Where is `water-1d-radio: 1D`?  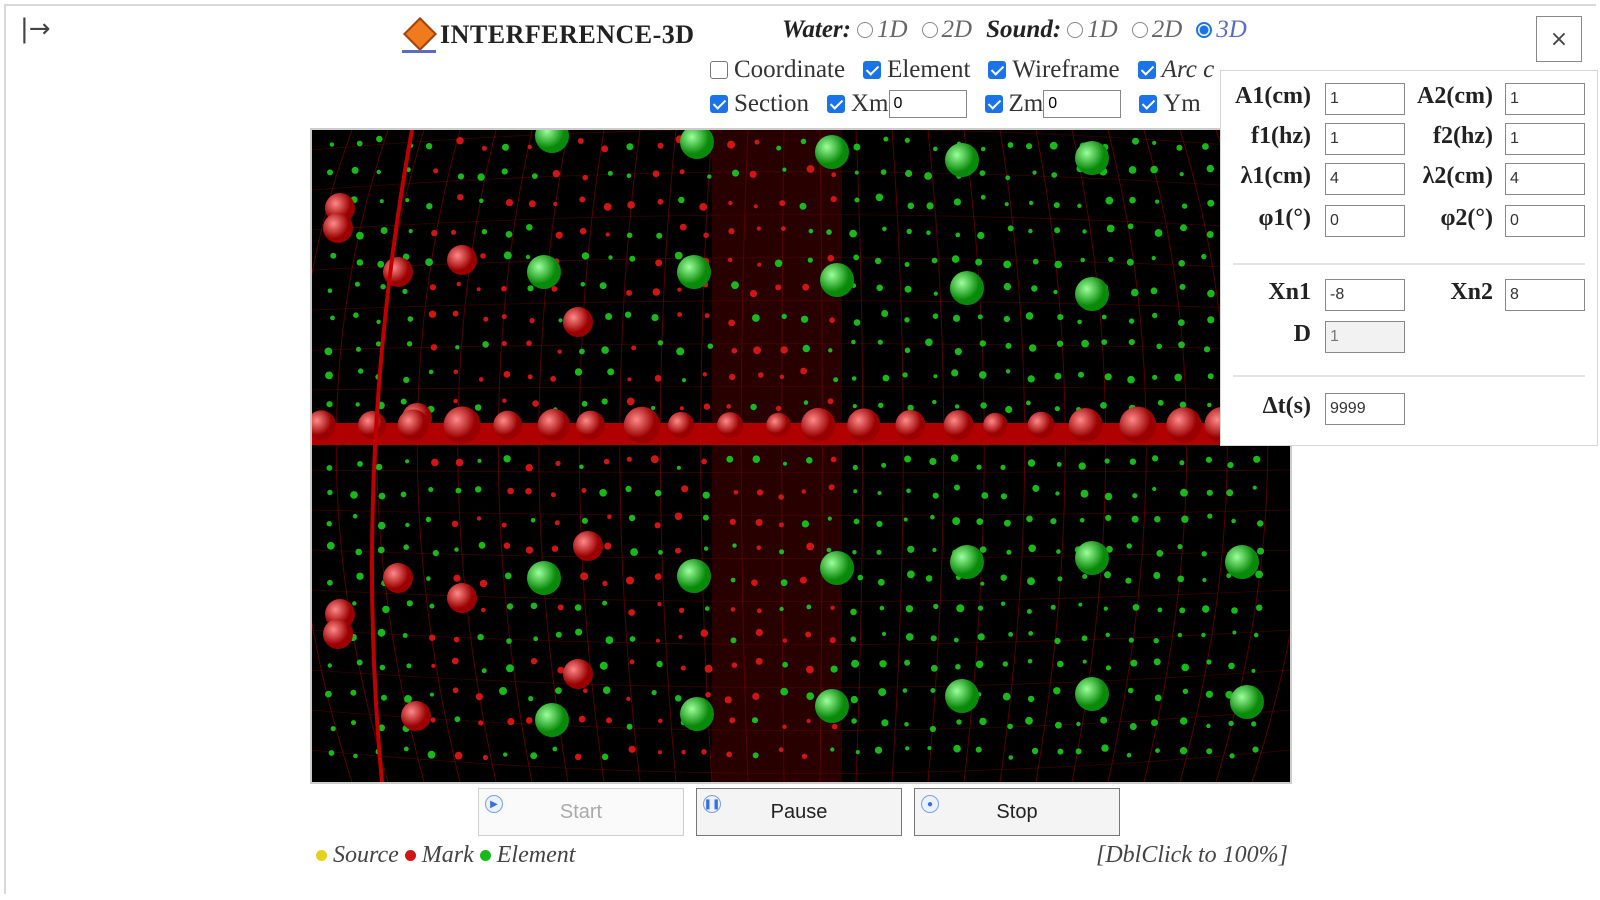
water-1d-radio: 1D is located at coordinates (882, 30).